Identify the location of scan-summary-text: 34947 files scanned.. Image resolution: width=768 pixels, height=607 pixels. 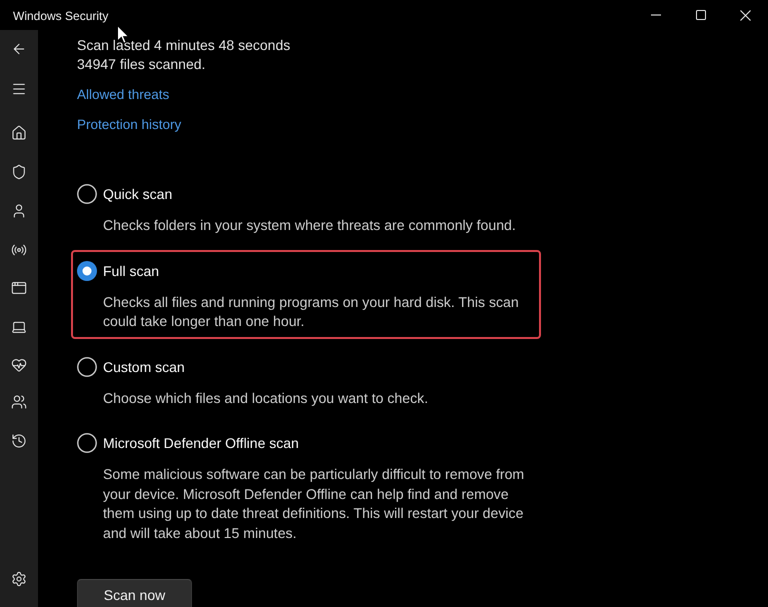
(141, 64).